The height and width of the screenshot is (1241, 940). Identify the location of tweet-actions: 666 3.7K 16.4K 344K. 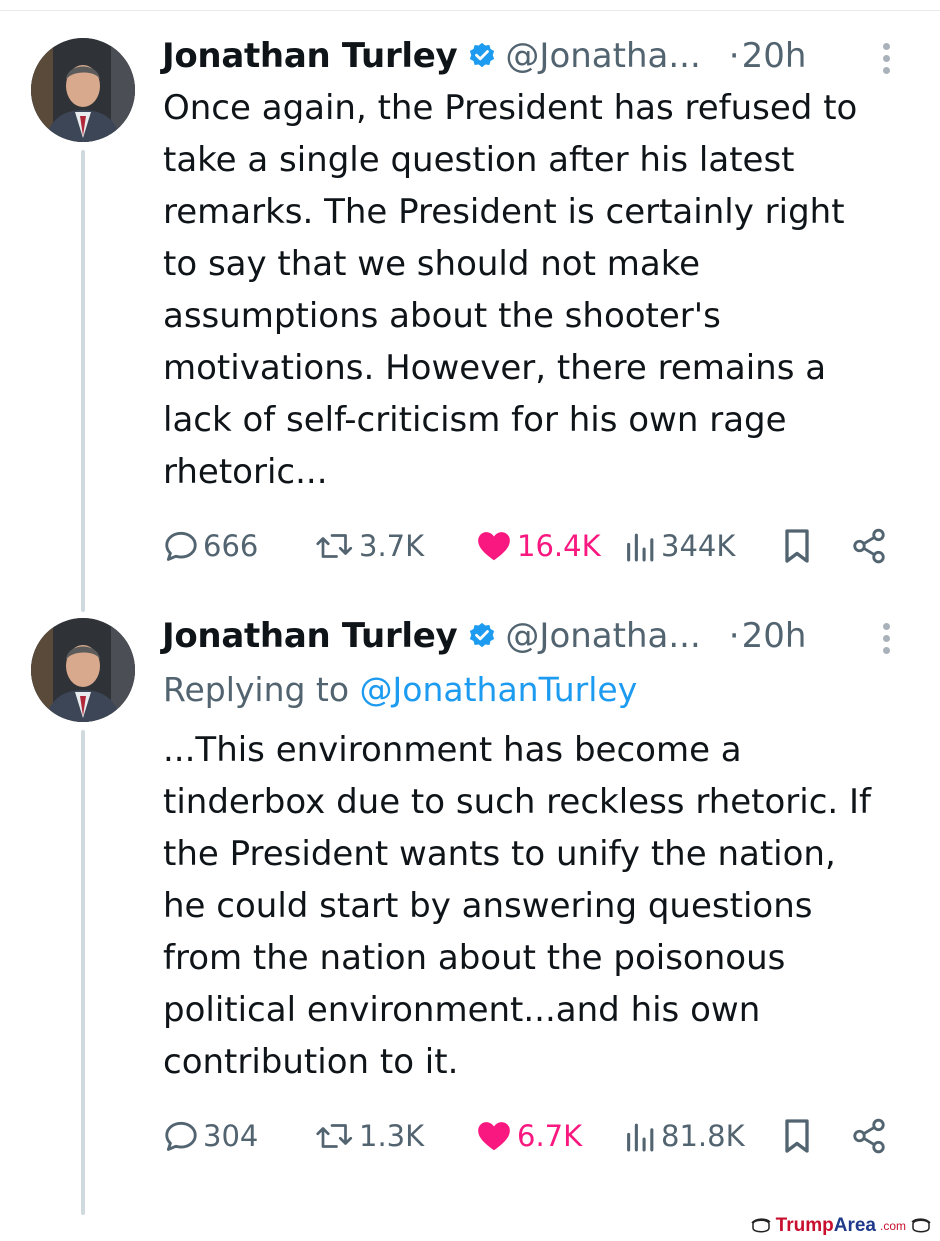
(532, 546).